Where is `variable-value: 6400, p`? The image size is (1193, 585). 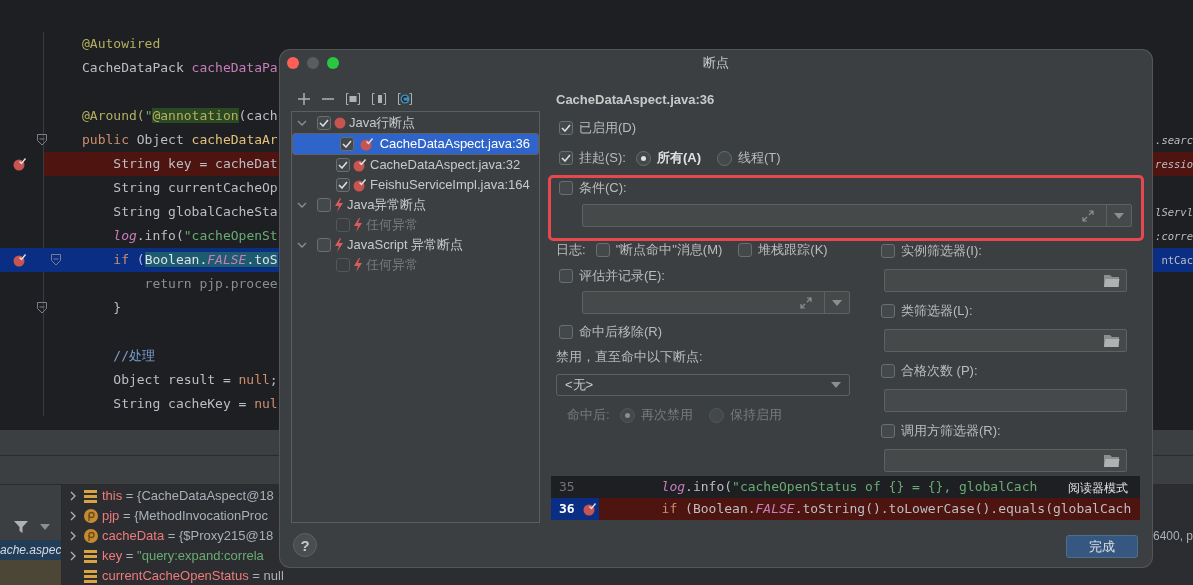
variable-value: 6400, p is located at coordinates (1172, 536).